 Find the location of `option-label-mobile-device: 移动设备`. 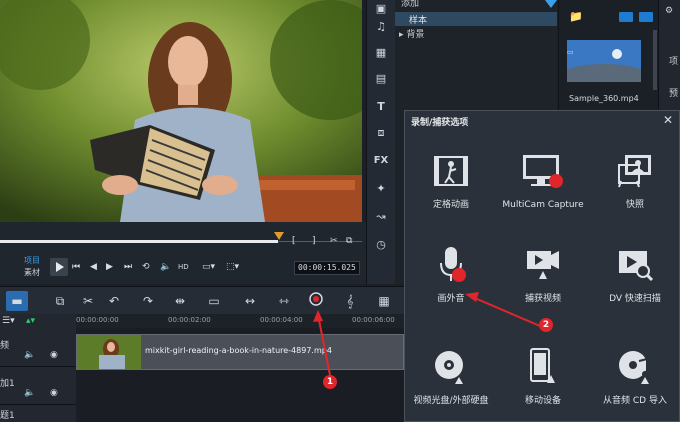

option-label-mobile-device: 移动设备 is located at coordinates (542, 401).